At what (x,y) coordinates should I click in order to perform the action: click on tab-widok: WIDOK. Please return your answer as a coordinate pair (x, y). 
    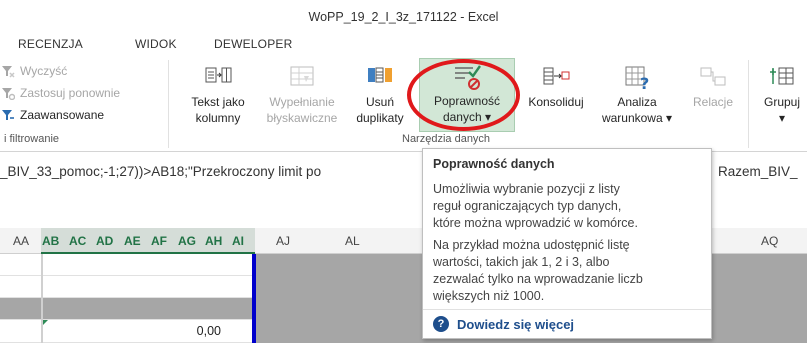
    Looking at the image, I should click on (156, 44).